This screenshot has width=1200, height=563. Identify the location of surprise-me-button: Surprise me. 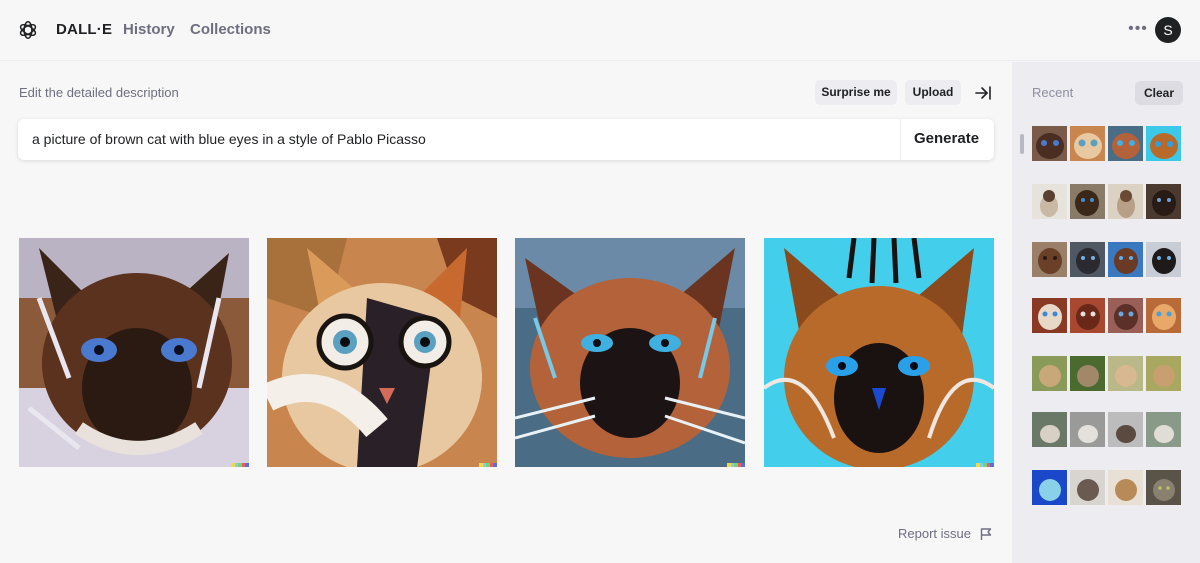
(856, 92).